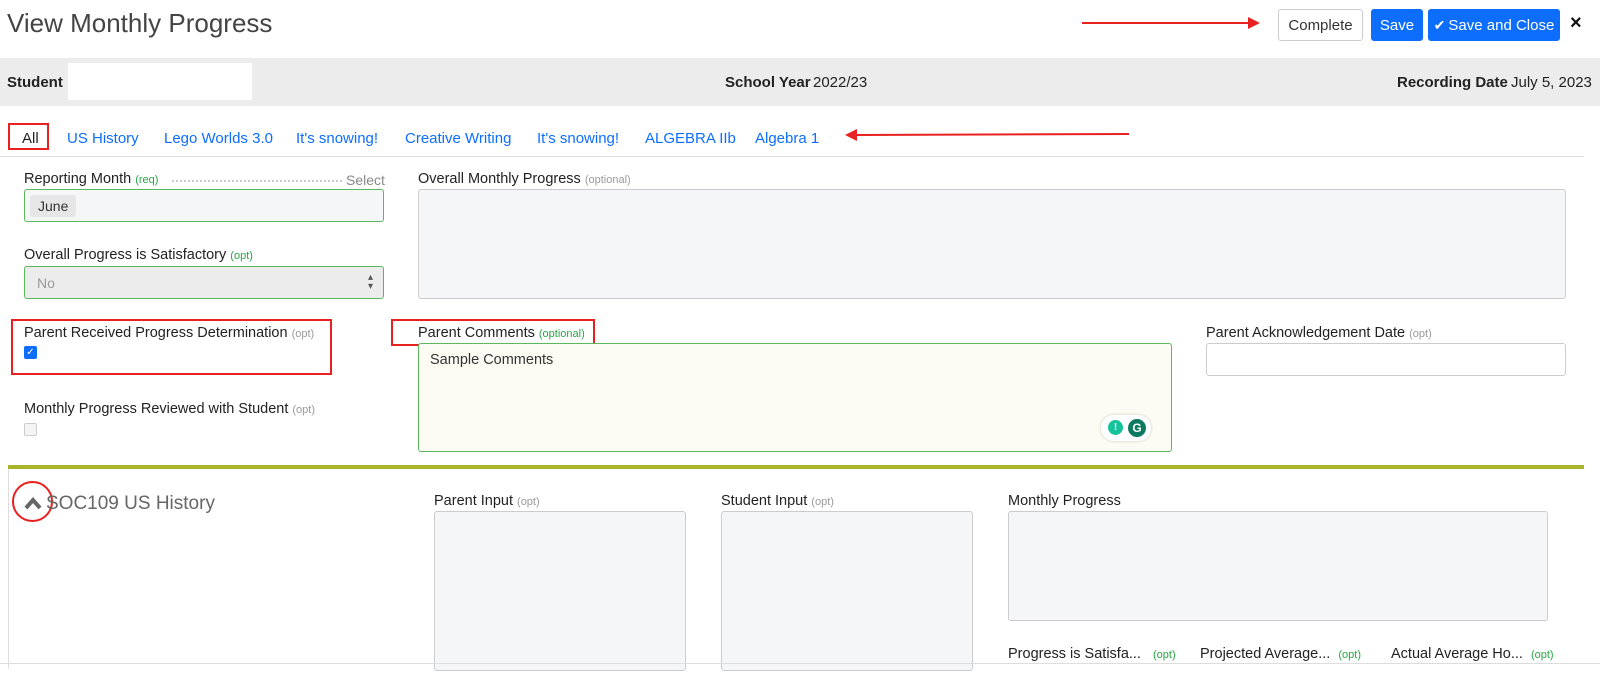 This screenshot has width=1600, height=677. I want to click on tab-its-snowing-2: It's snowing!, so click(578, 138).